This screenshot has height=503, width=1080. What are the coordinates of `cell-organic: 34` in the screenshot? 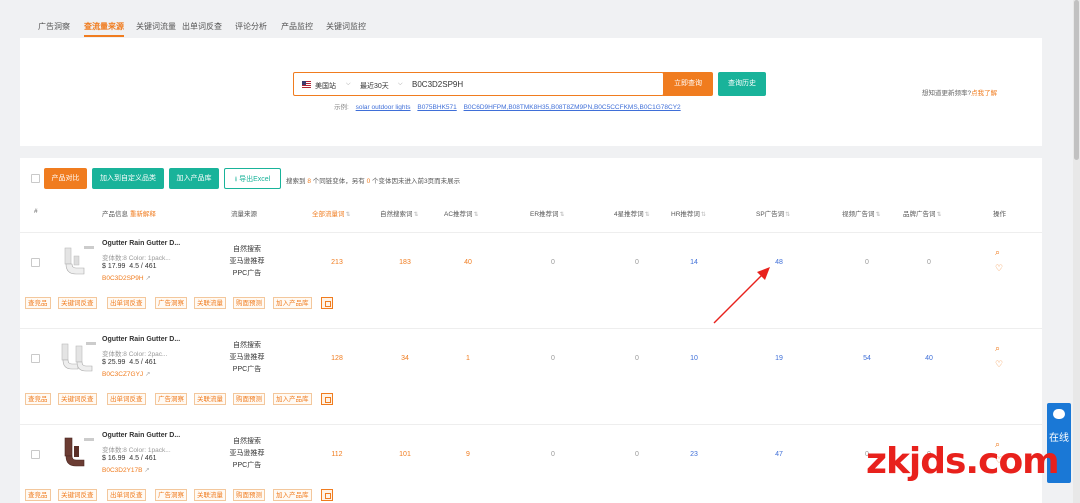 It's located at (405, 358).